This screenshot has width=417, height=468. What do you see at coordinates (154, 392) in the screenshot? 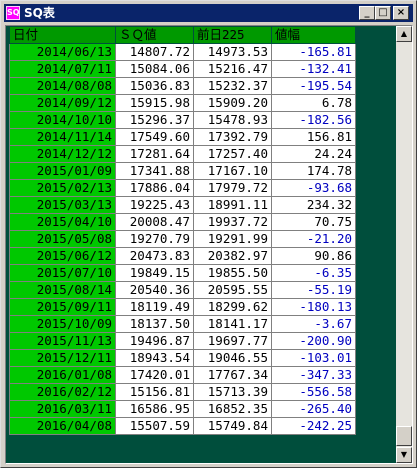
I see `sq-value-cell: 15156.81` at bounding box center [154, 392].